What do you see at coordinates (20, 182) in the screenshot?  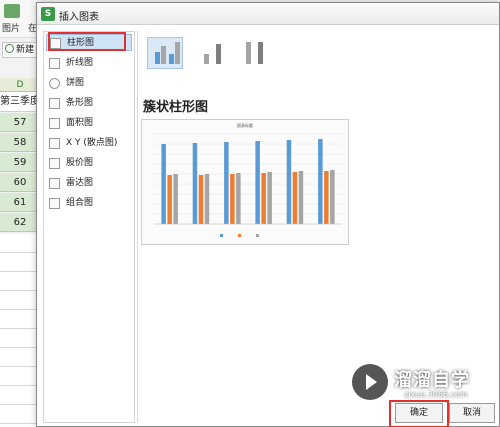 I see `table-cell: 60` at bounding box center [20, 182].